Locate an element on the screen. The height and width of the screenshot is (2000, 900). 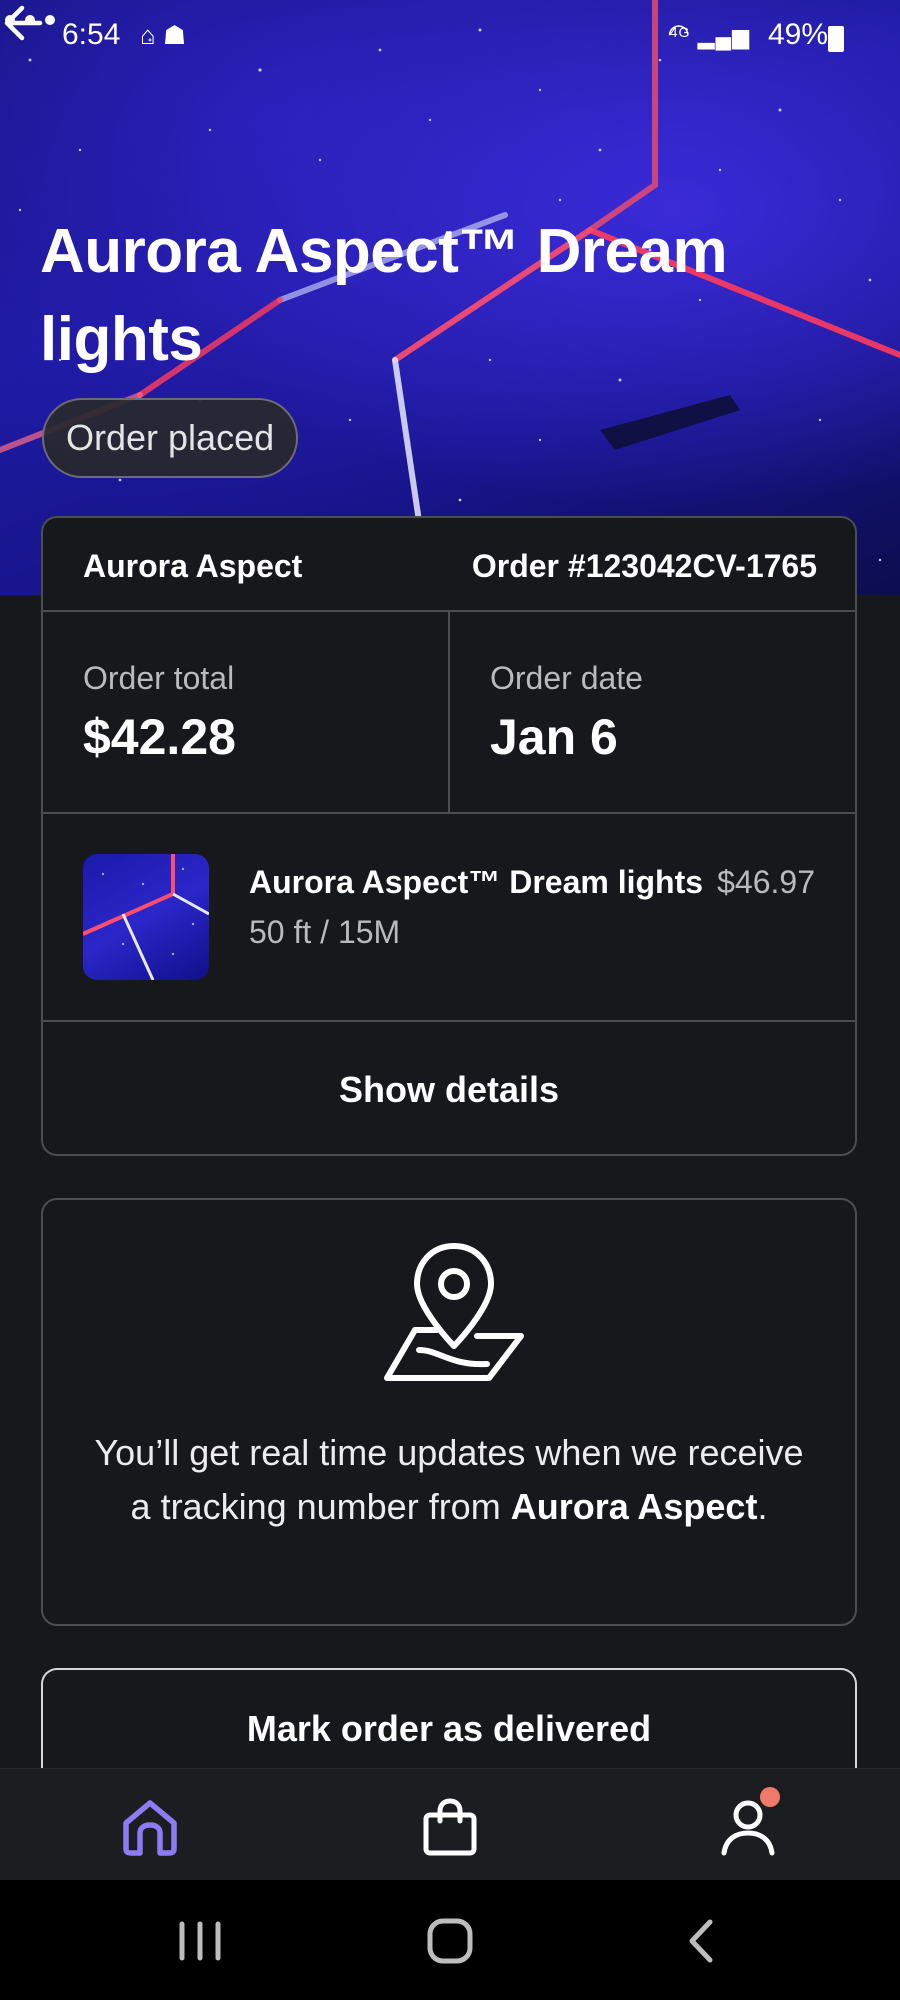
order-total-label: Order total is located at coordinates (159, 678).